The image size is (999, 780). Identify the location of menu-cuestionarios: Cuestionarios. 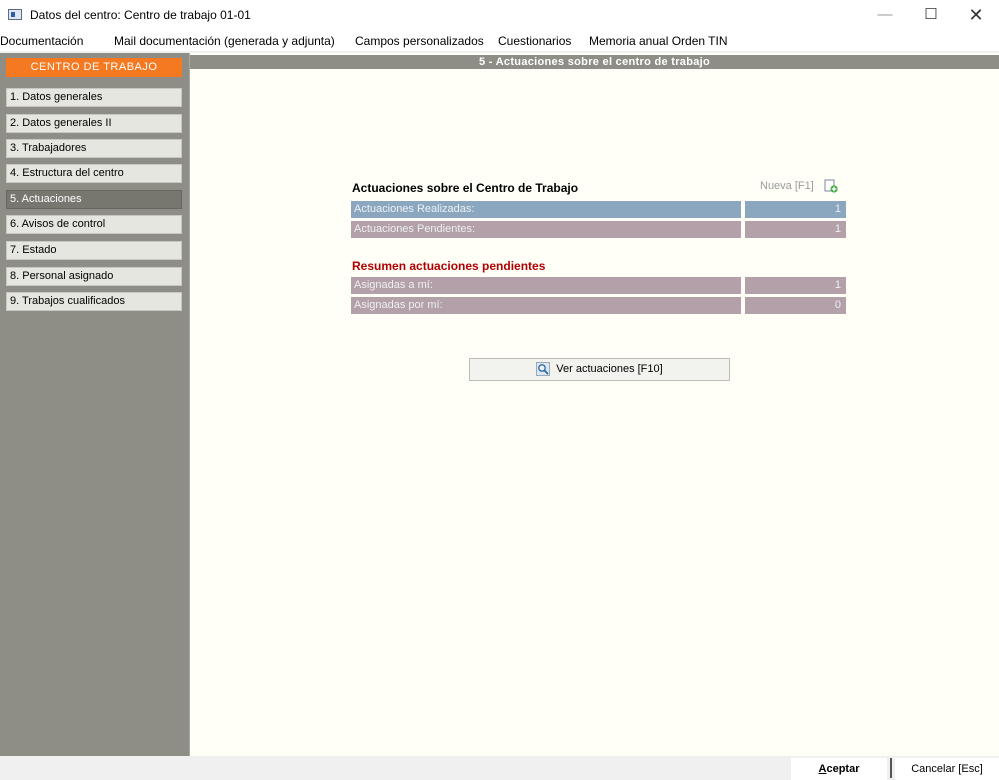
(534, 41).